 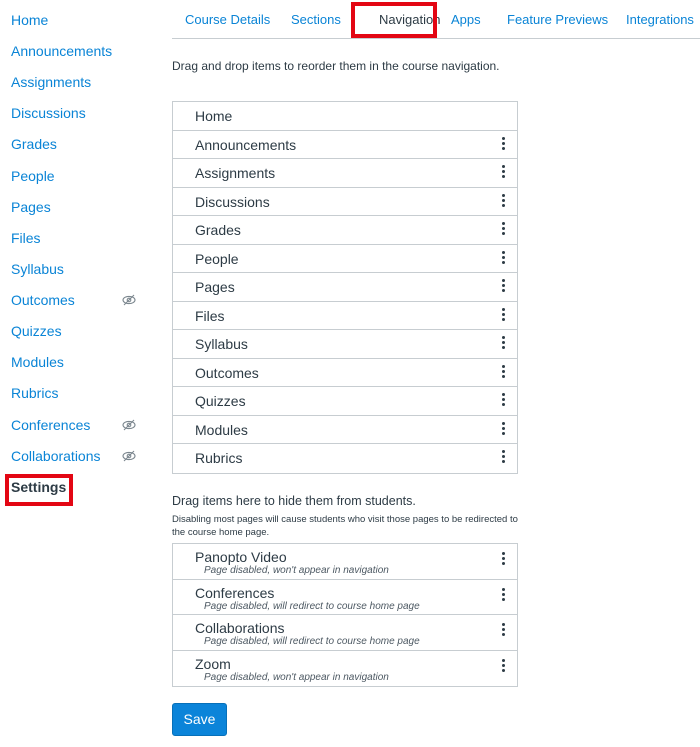 What do you see at coordinates (345, 230) in the screenshot?
I see `nav-item-grades: Grades` at bounding box center [345, 230].